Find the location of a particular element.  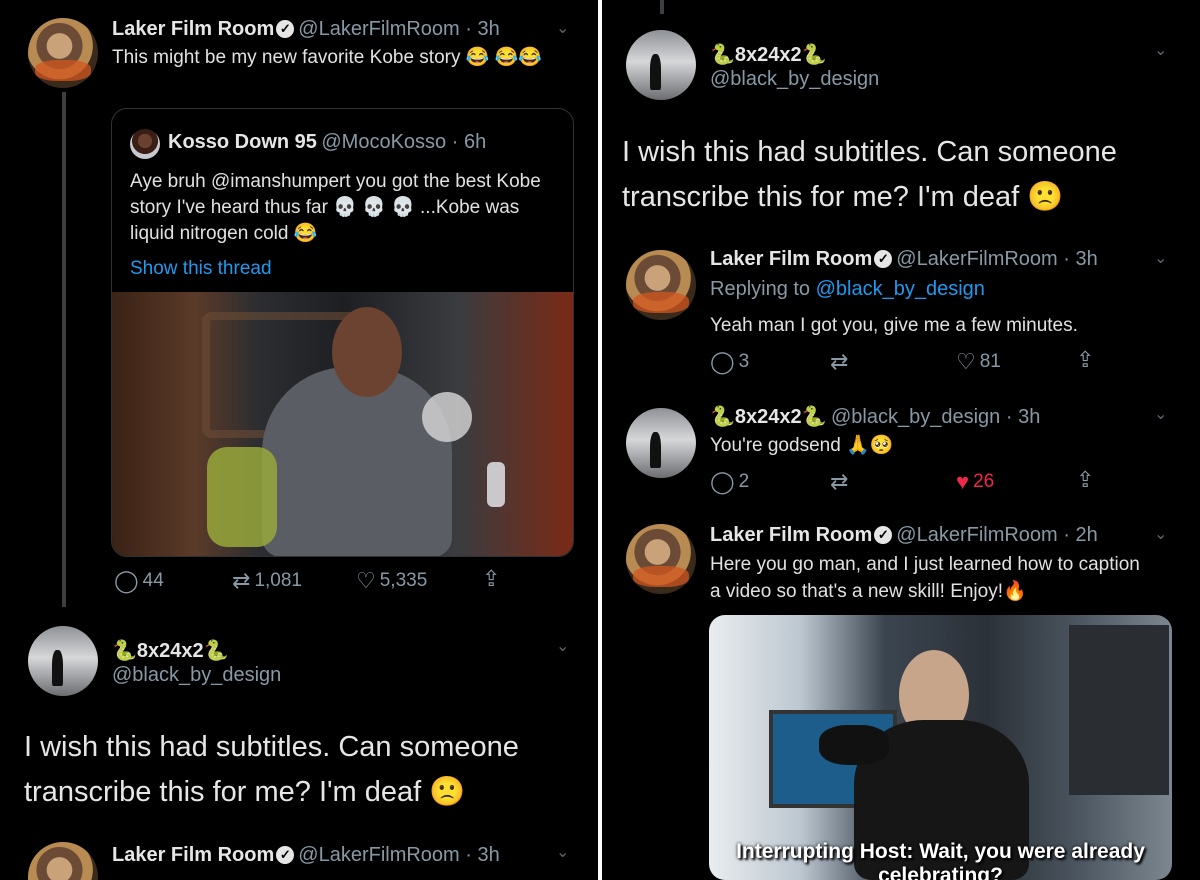

video-thumbnail is located at coordinates (342, 424).